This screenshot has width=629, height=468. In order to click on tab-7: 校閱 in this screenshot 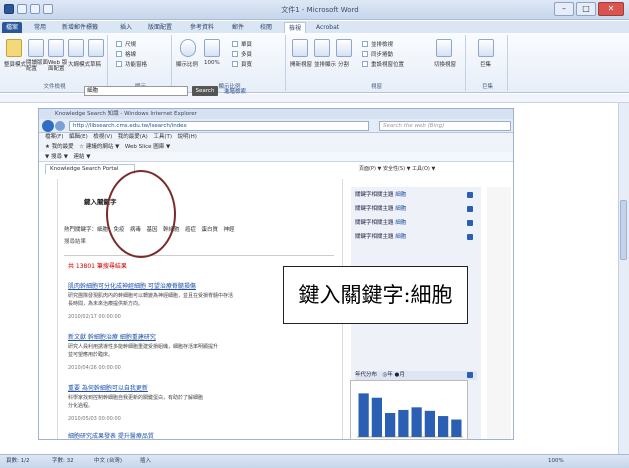, I will do `click(266, 27)`.